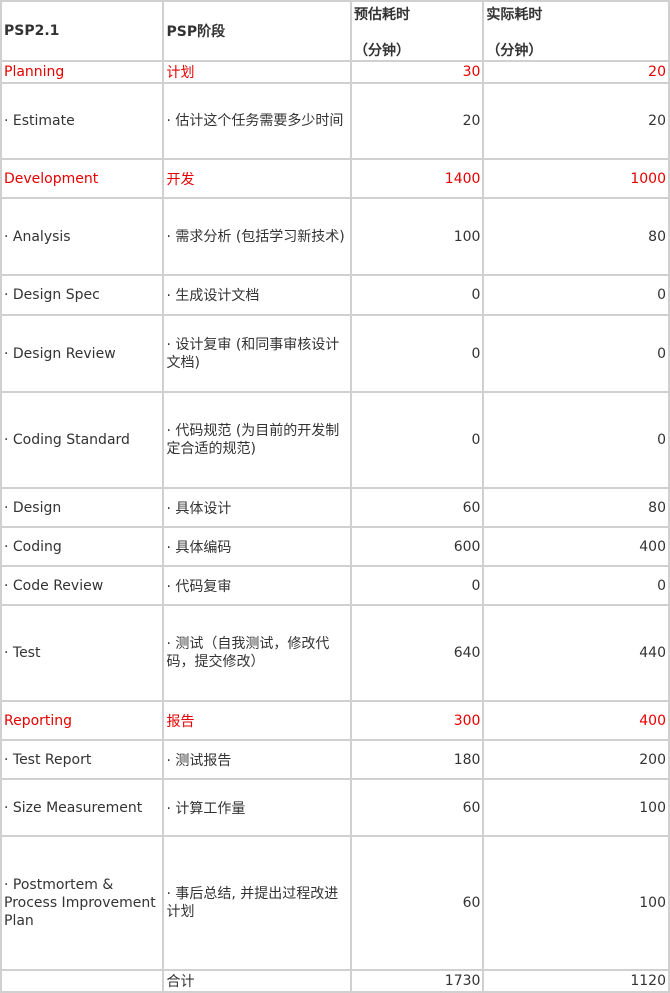 This screenshot has height=993, width=670. Describe the element at coordinates (257, 981) in the screenshot. I see `total-label: 合计` at that location.